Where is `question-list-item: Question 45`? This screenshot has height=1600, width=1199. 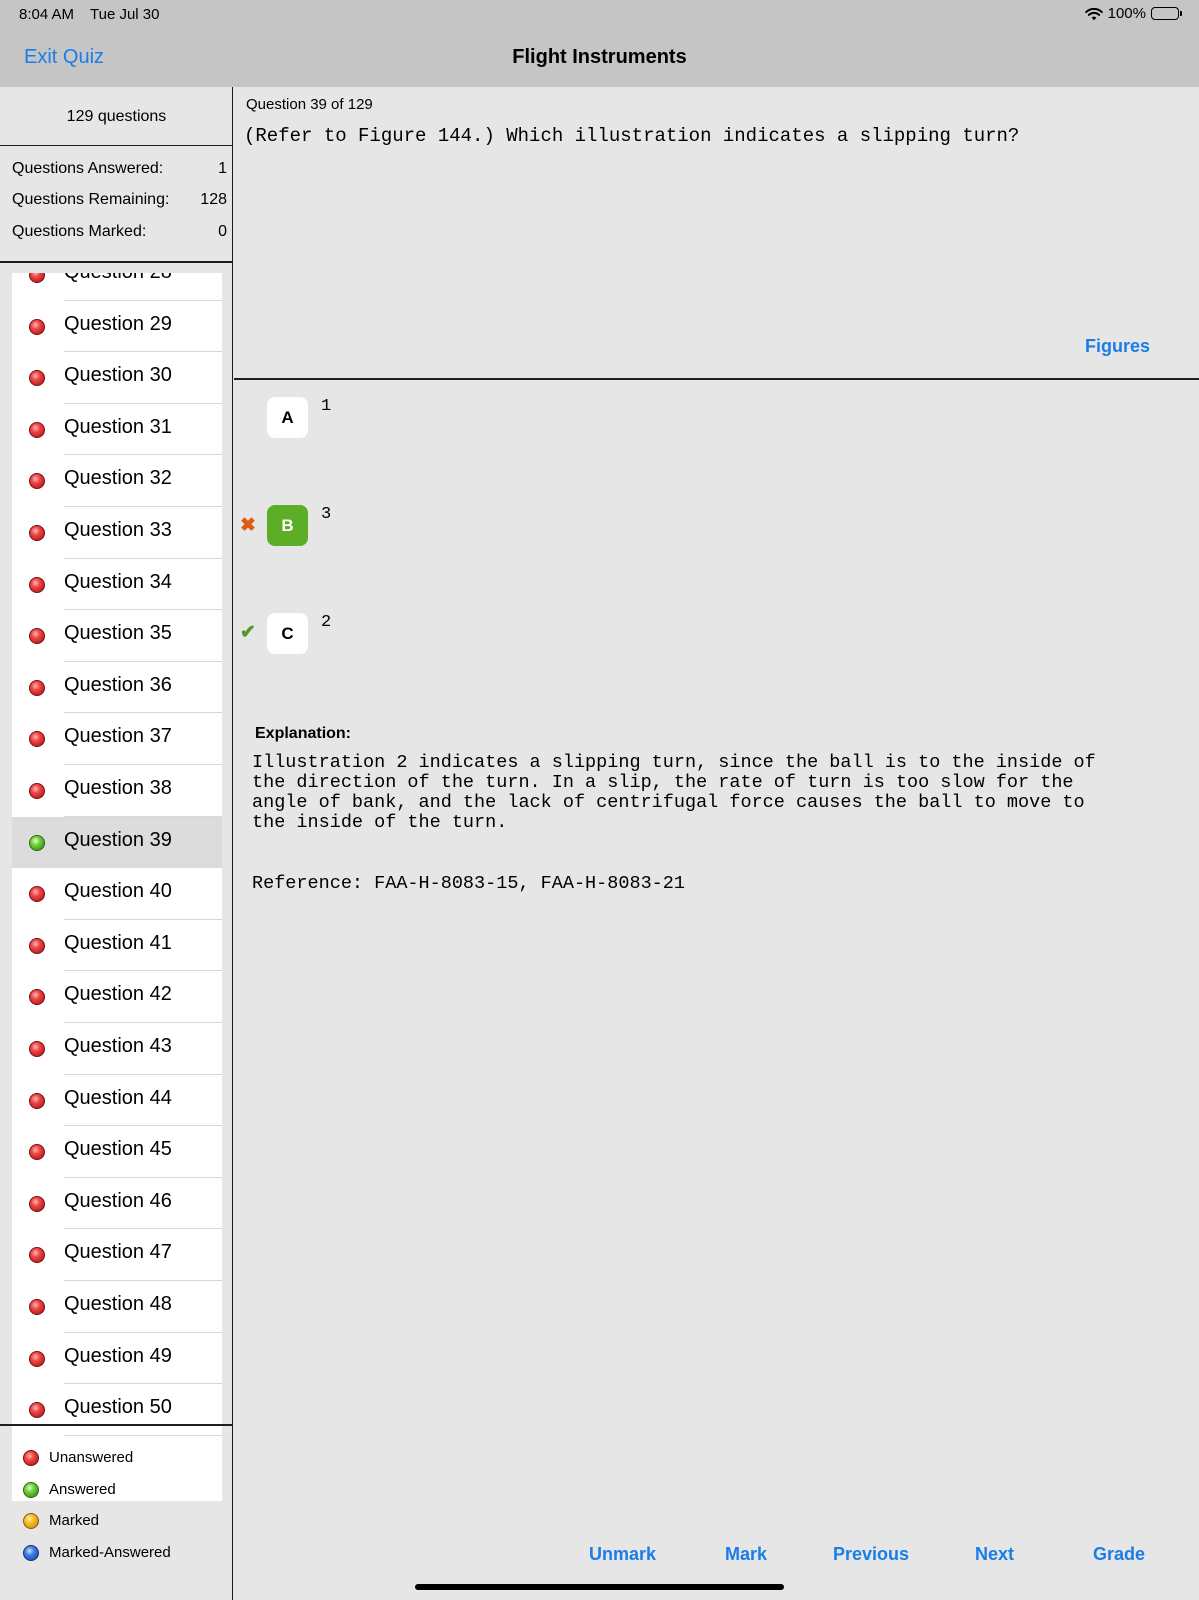 question-list-item: Question 45 is located at coordinates (117, 1152).